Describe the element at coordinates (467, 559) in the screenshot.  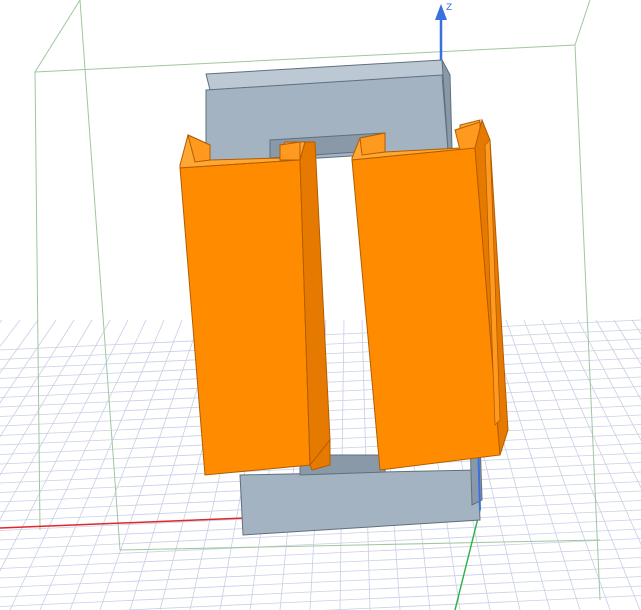
I see `y-axis` at that location.